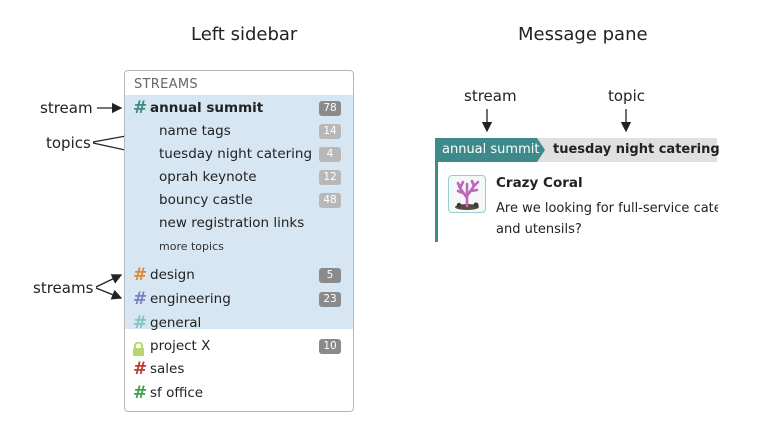 This screenshot has height=443, width=767. Describe the element at coordinates (636, 150) in the screenshot. I see `topic-label: tuesday night catering` at that location.